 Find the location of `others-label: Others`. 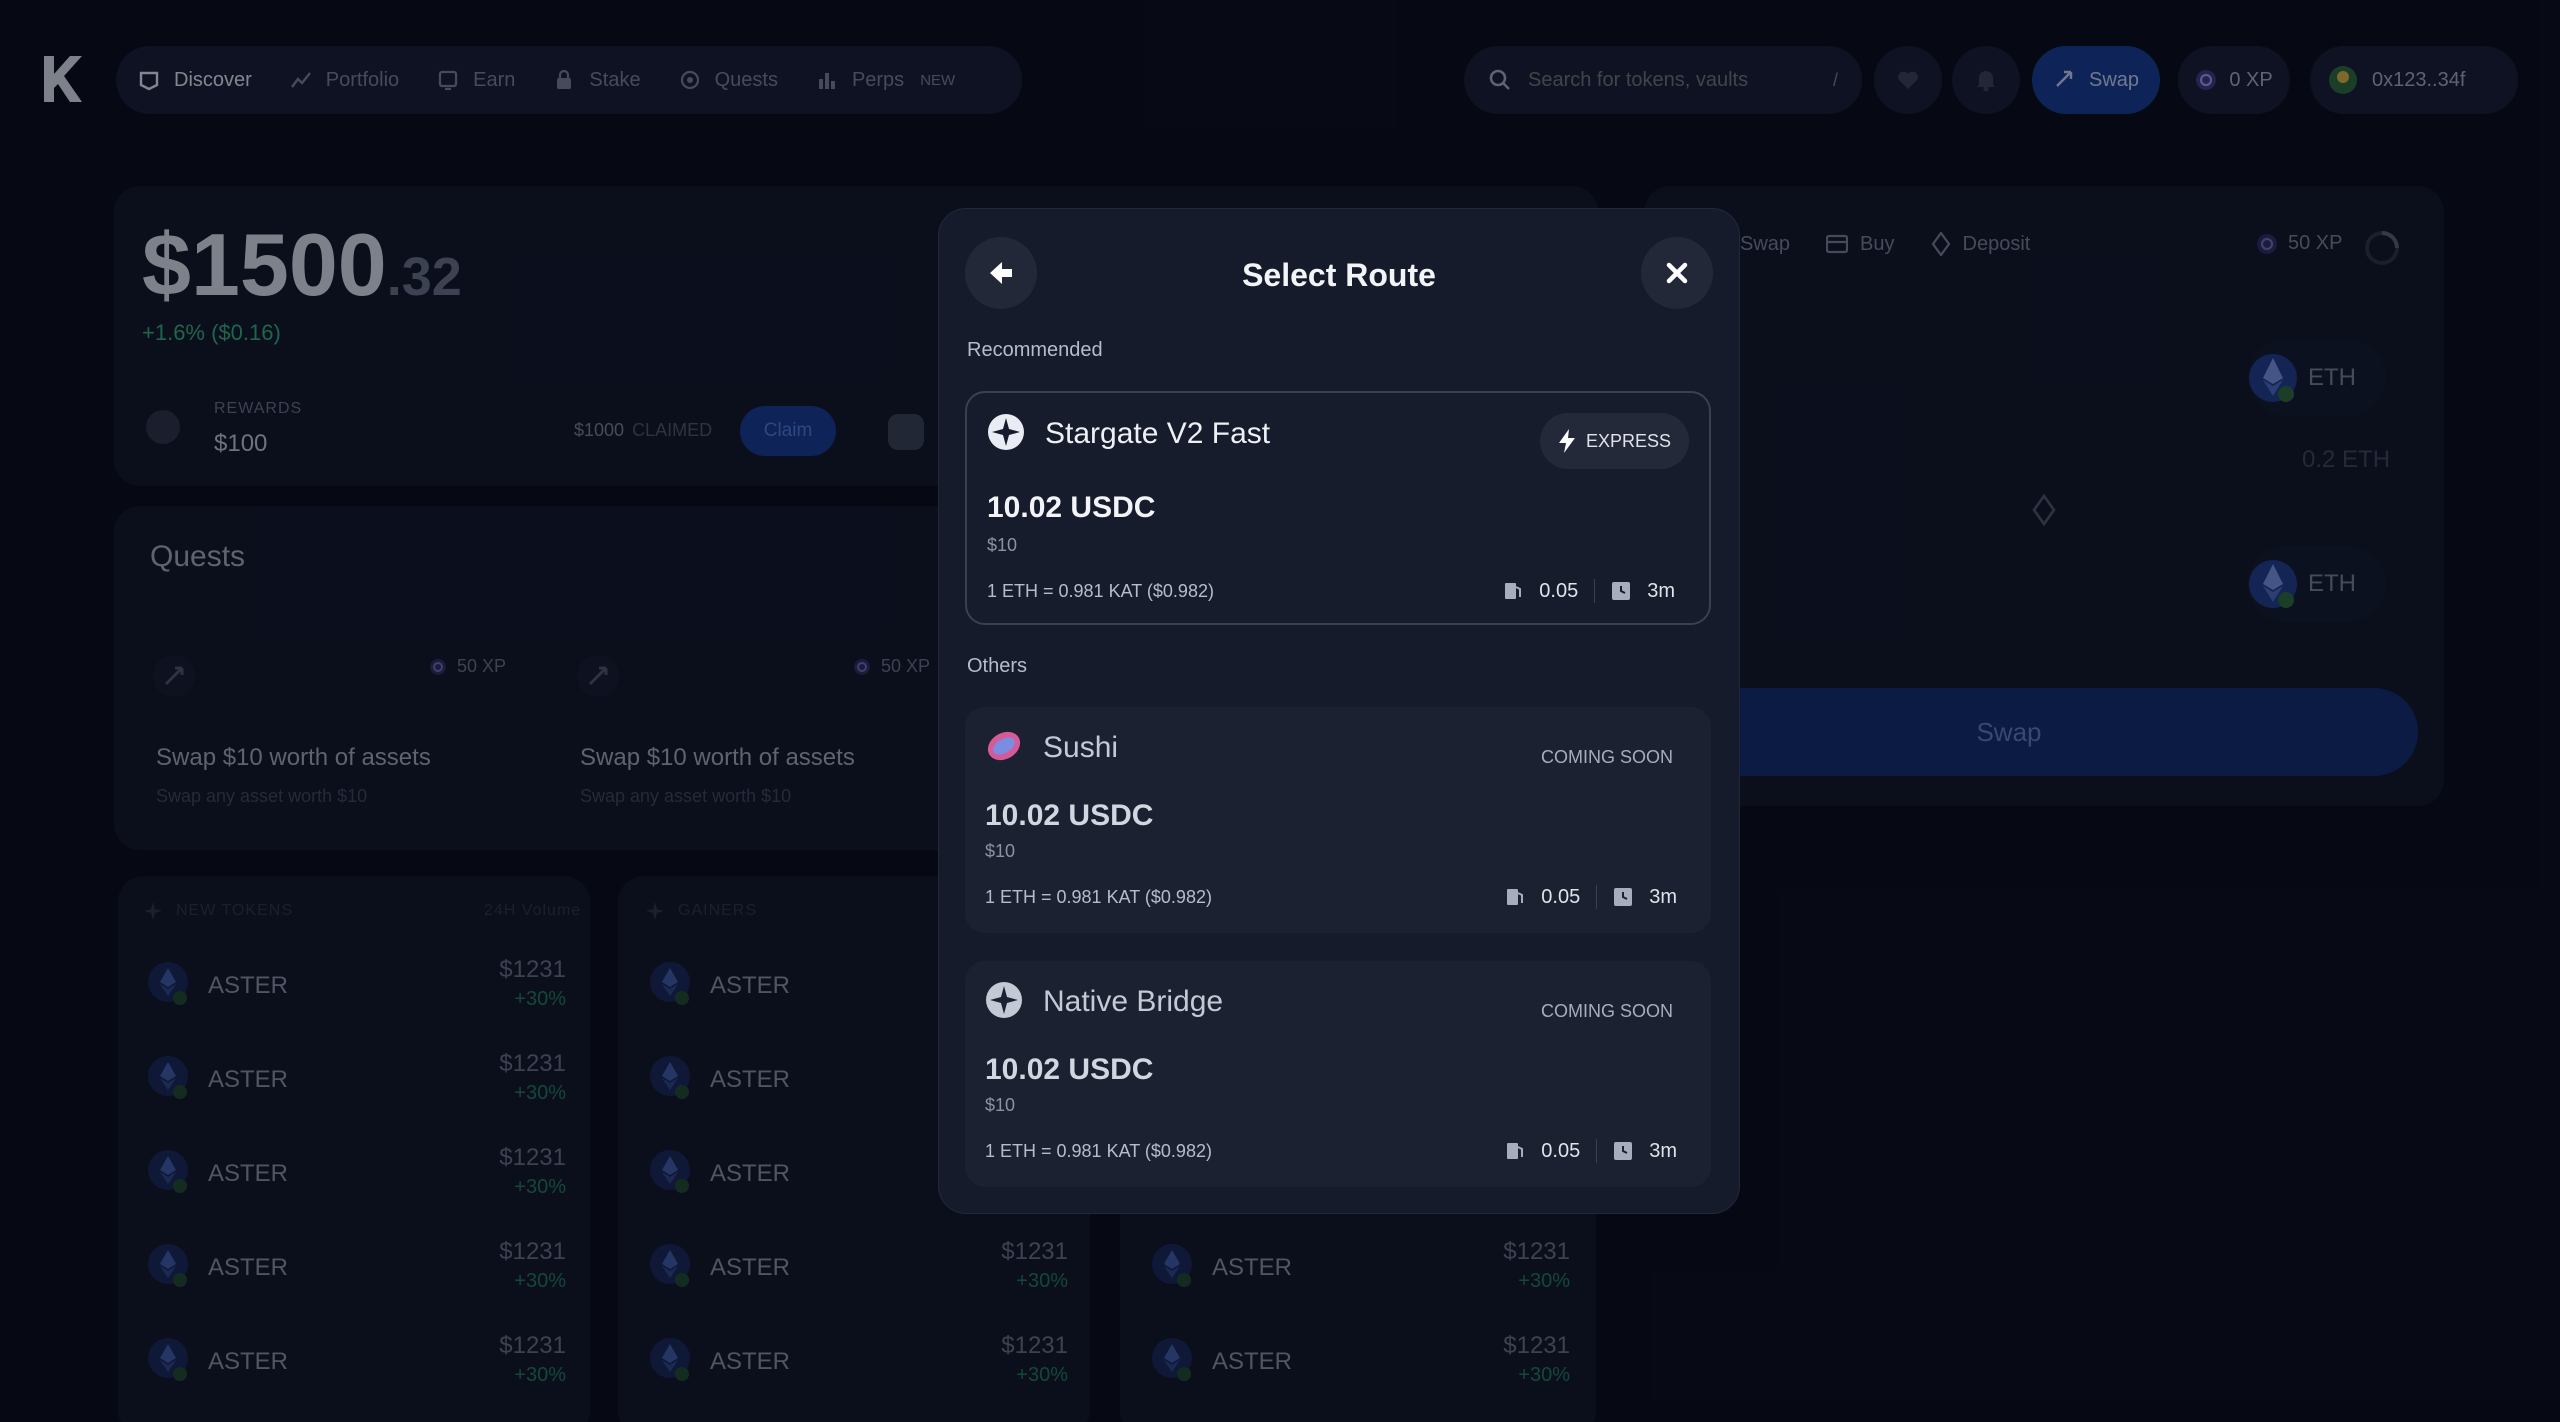

others-label: Others is located at coordinates (997, 666).